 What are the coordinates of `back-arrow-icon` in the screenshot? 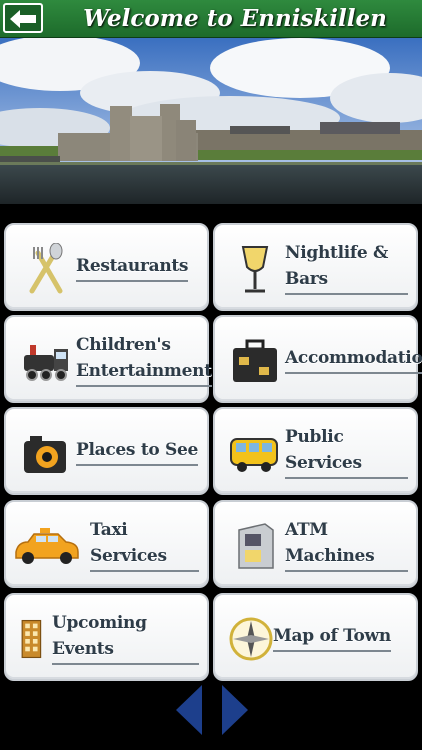 It's located at (23, 19).